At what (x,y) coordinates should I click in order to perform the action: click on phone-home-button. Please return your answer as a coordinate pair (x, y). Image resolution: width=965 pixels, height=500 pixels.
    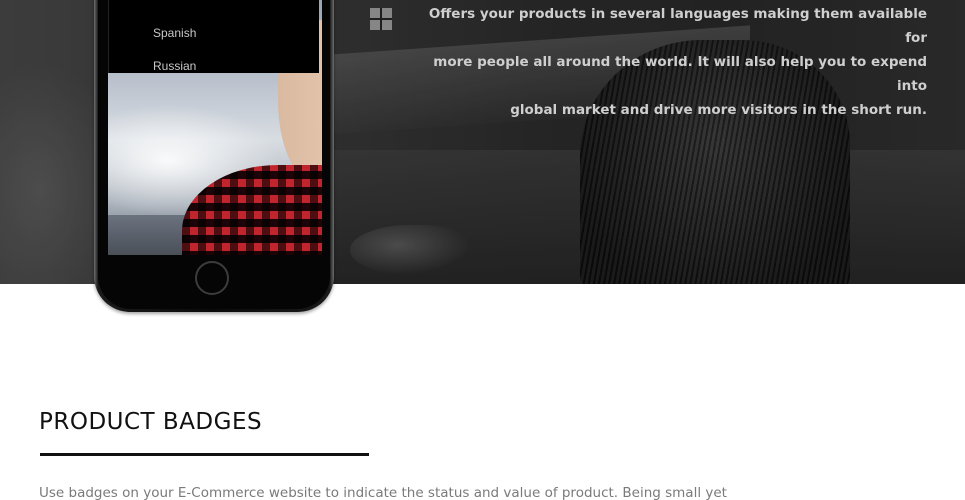
    Looking at the image, I should click on (212, 278).